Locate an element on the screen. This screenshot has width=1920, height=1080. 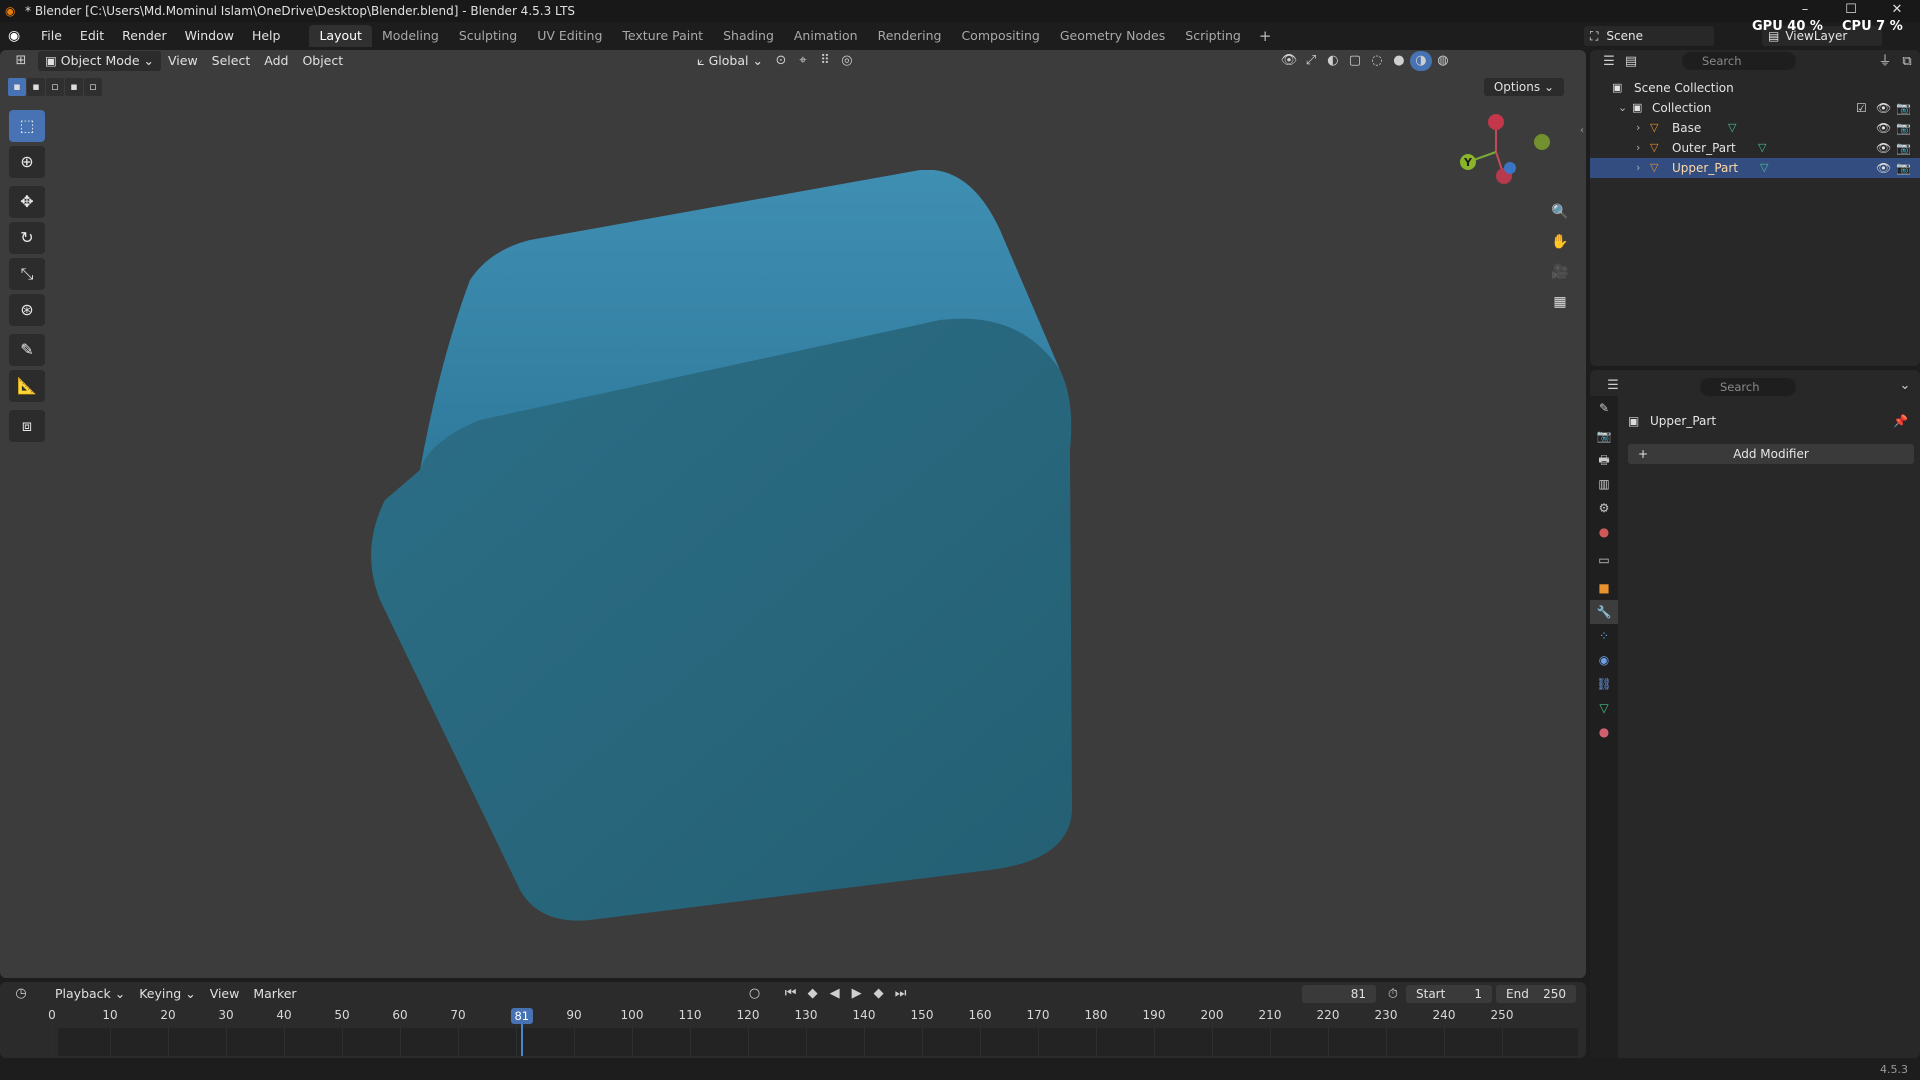
select-intersect-icon: ▫ is located at coordinates (93, 87).